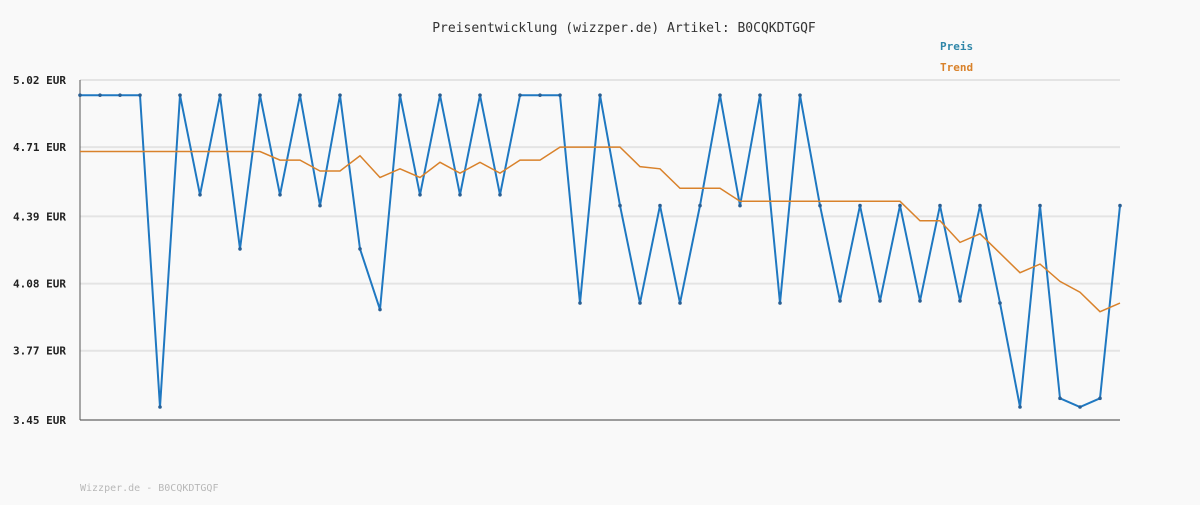 This screenshot has height=505, width=1200. I want to click on legend-item-preis: Preis, so click(956, 46).